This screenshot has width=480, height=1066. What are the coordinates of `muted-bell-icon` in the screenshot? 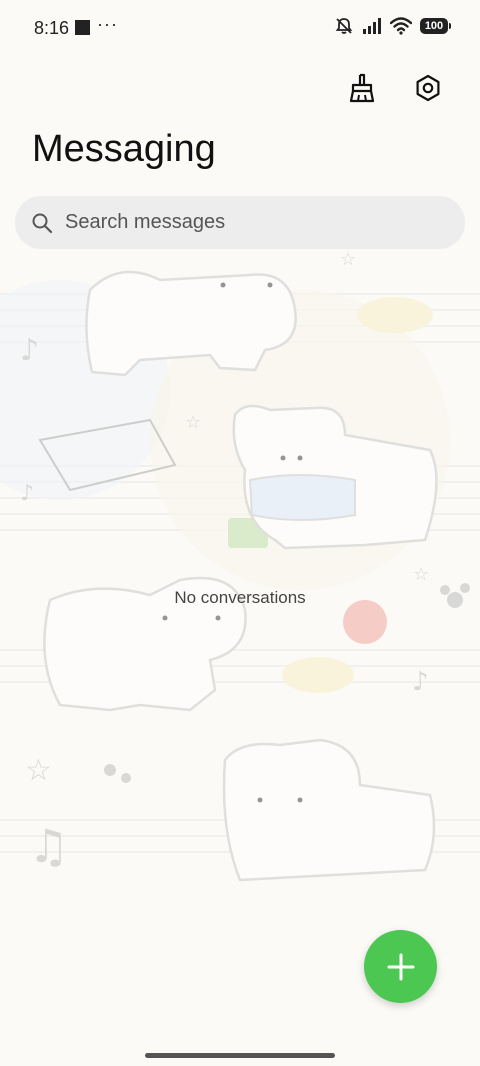 It's located at (344, 26).